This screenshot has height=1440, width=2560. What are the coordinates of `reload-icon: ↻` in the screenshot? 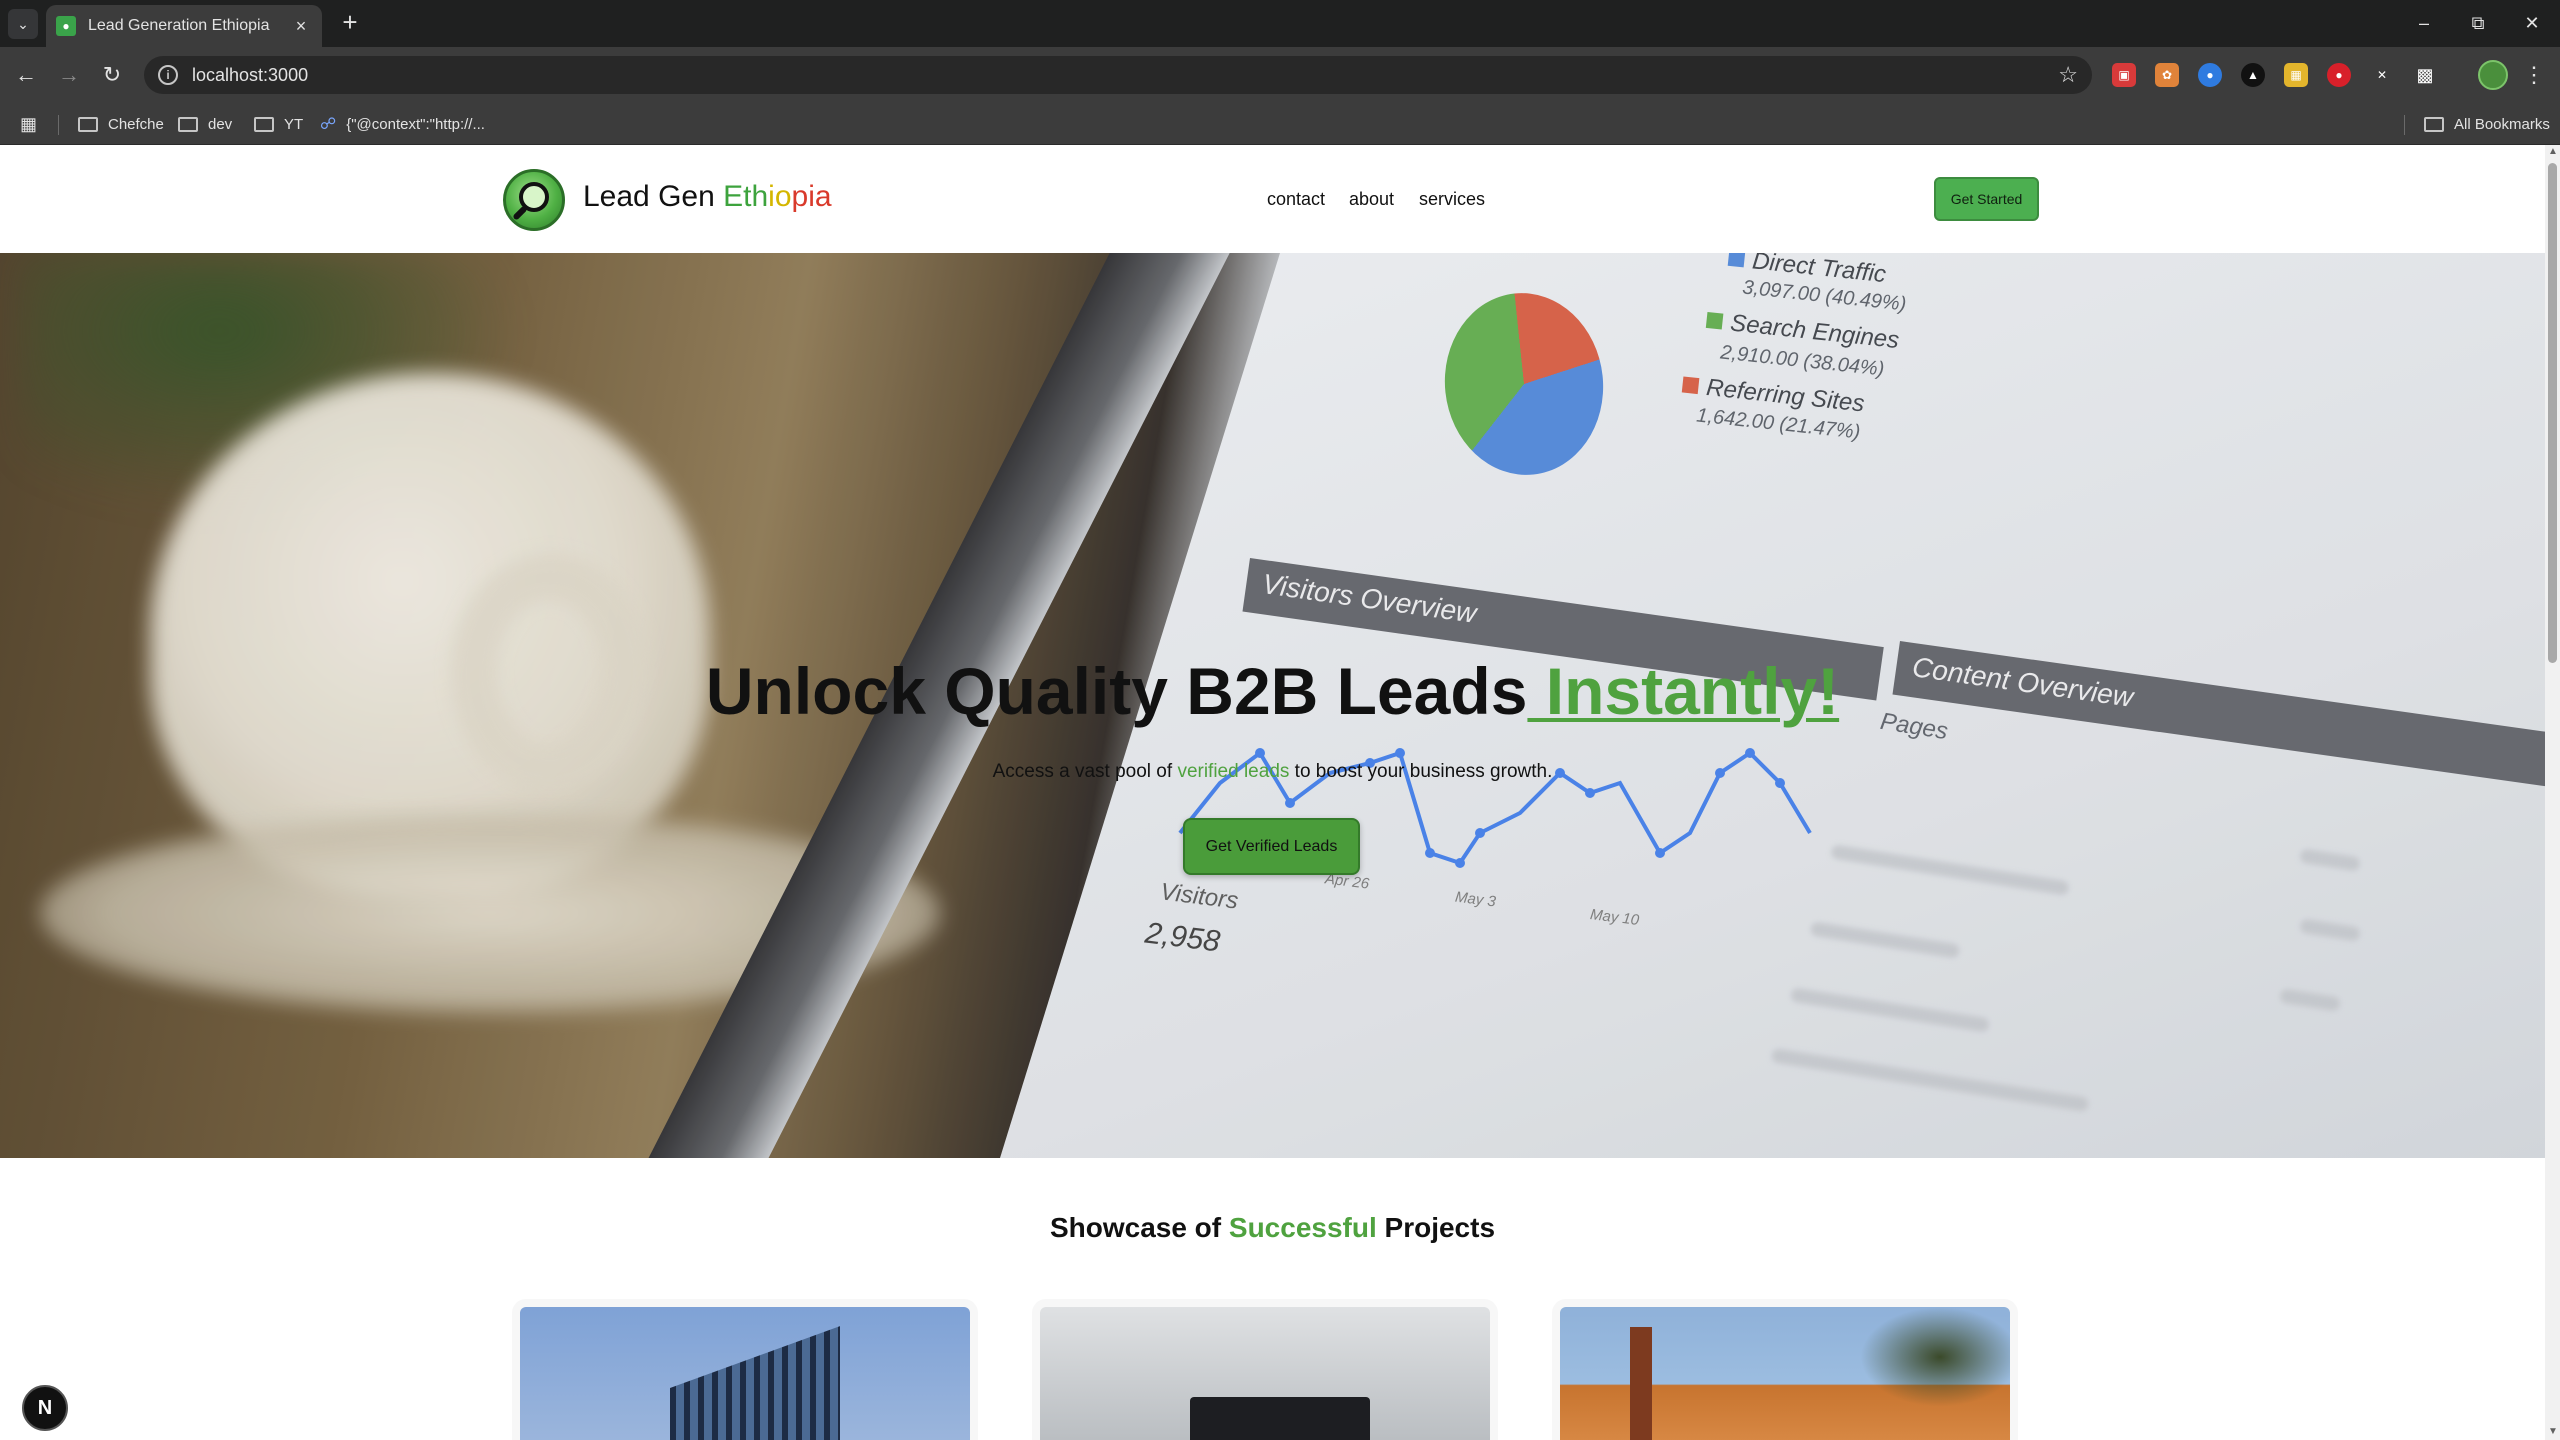 It's located at (112, 75).